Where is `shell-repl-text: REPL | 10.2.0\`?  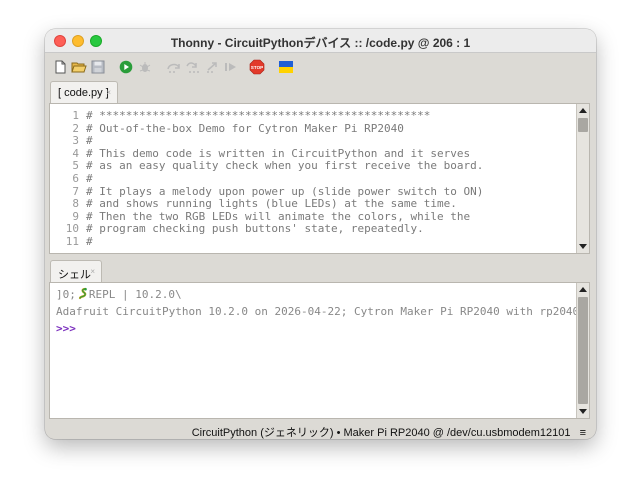
shell-repl-text: REPL | 10.2.0\ is located at coordinates (135, 294).